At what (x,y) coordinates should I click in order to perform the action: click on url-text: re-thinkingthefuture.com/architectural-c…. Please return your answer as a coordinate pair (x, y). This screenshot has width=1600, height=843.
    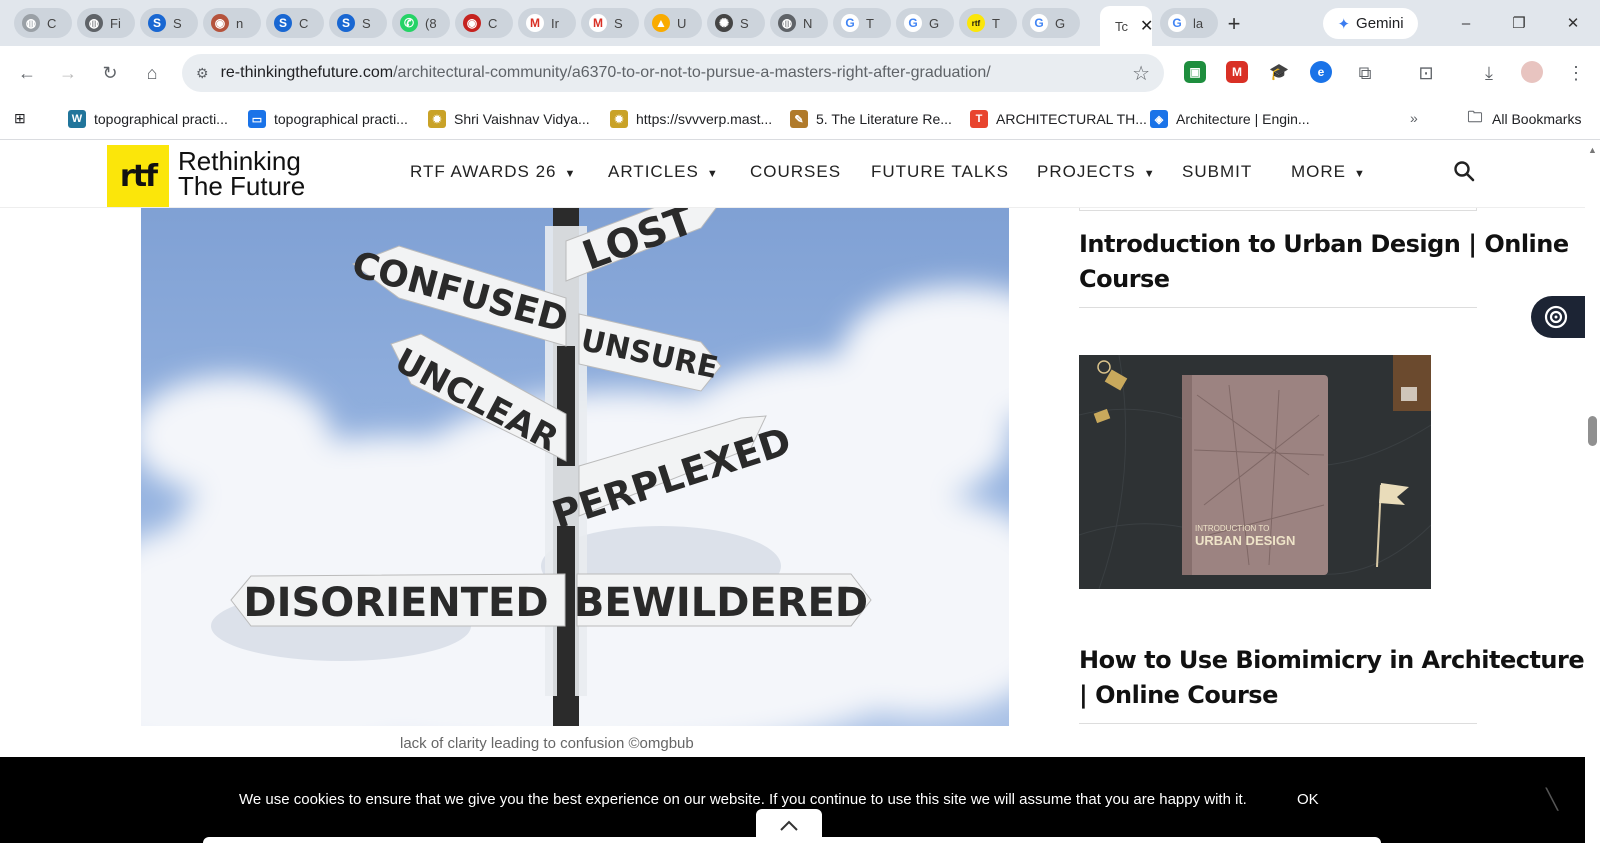
    Looking at the image, I should click on (606, 73).